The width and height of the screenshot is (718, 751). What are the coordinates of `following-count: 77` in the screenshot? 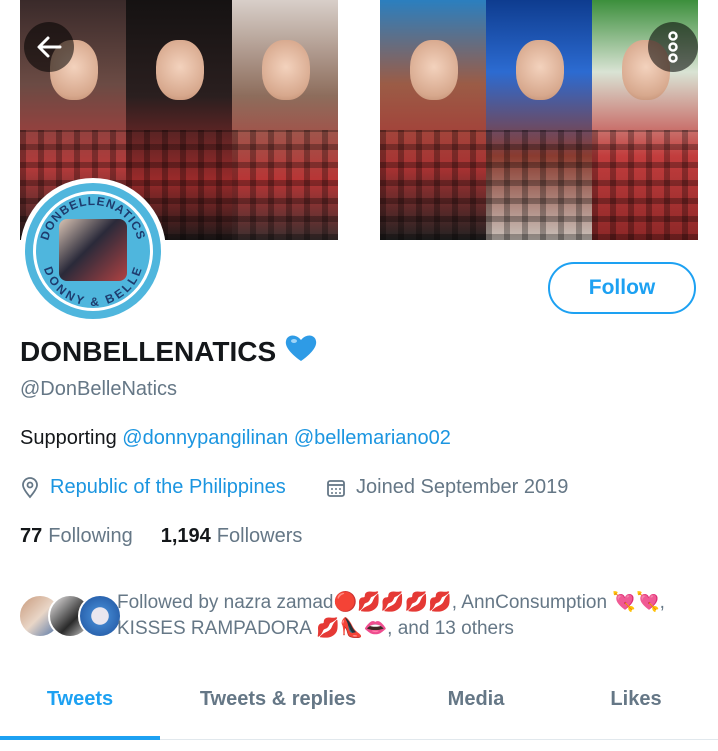 It's located at (31, 536).